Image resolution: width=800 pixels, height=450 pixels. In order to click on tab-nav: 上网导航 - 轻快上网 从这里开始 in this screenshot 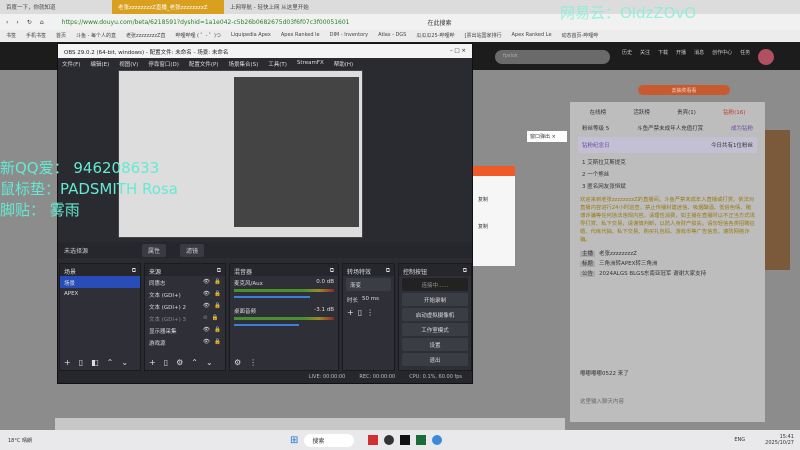, I will do `click(280, 7)`.